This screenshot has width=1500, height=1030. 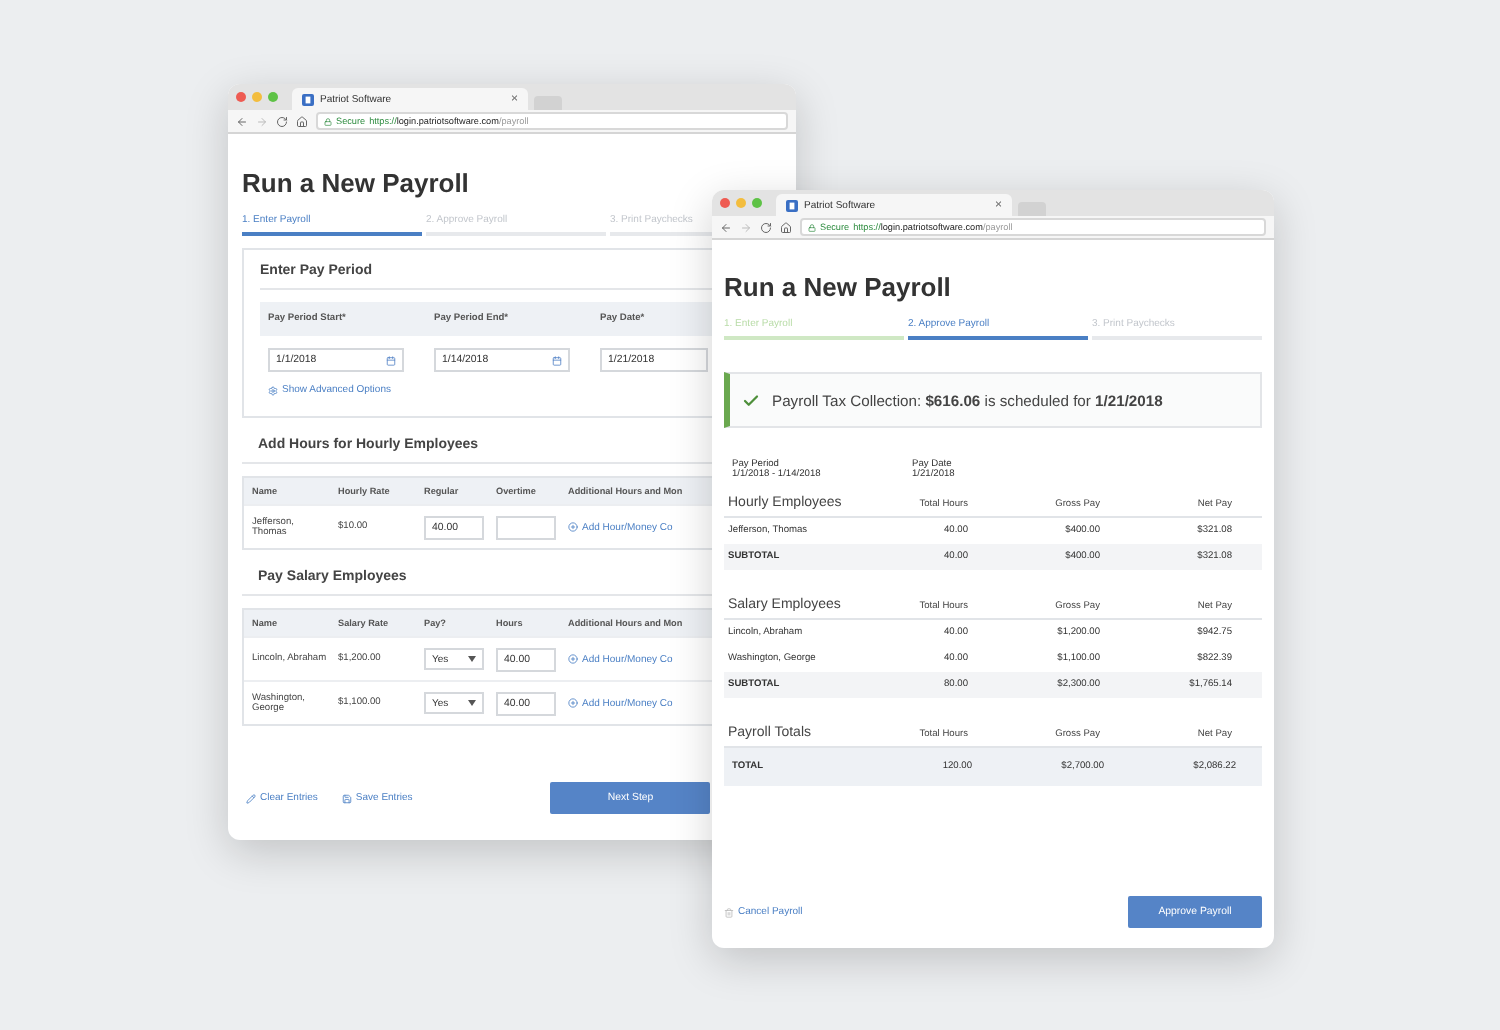 I want to click on save-icon, so click(x=346, y=798).